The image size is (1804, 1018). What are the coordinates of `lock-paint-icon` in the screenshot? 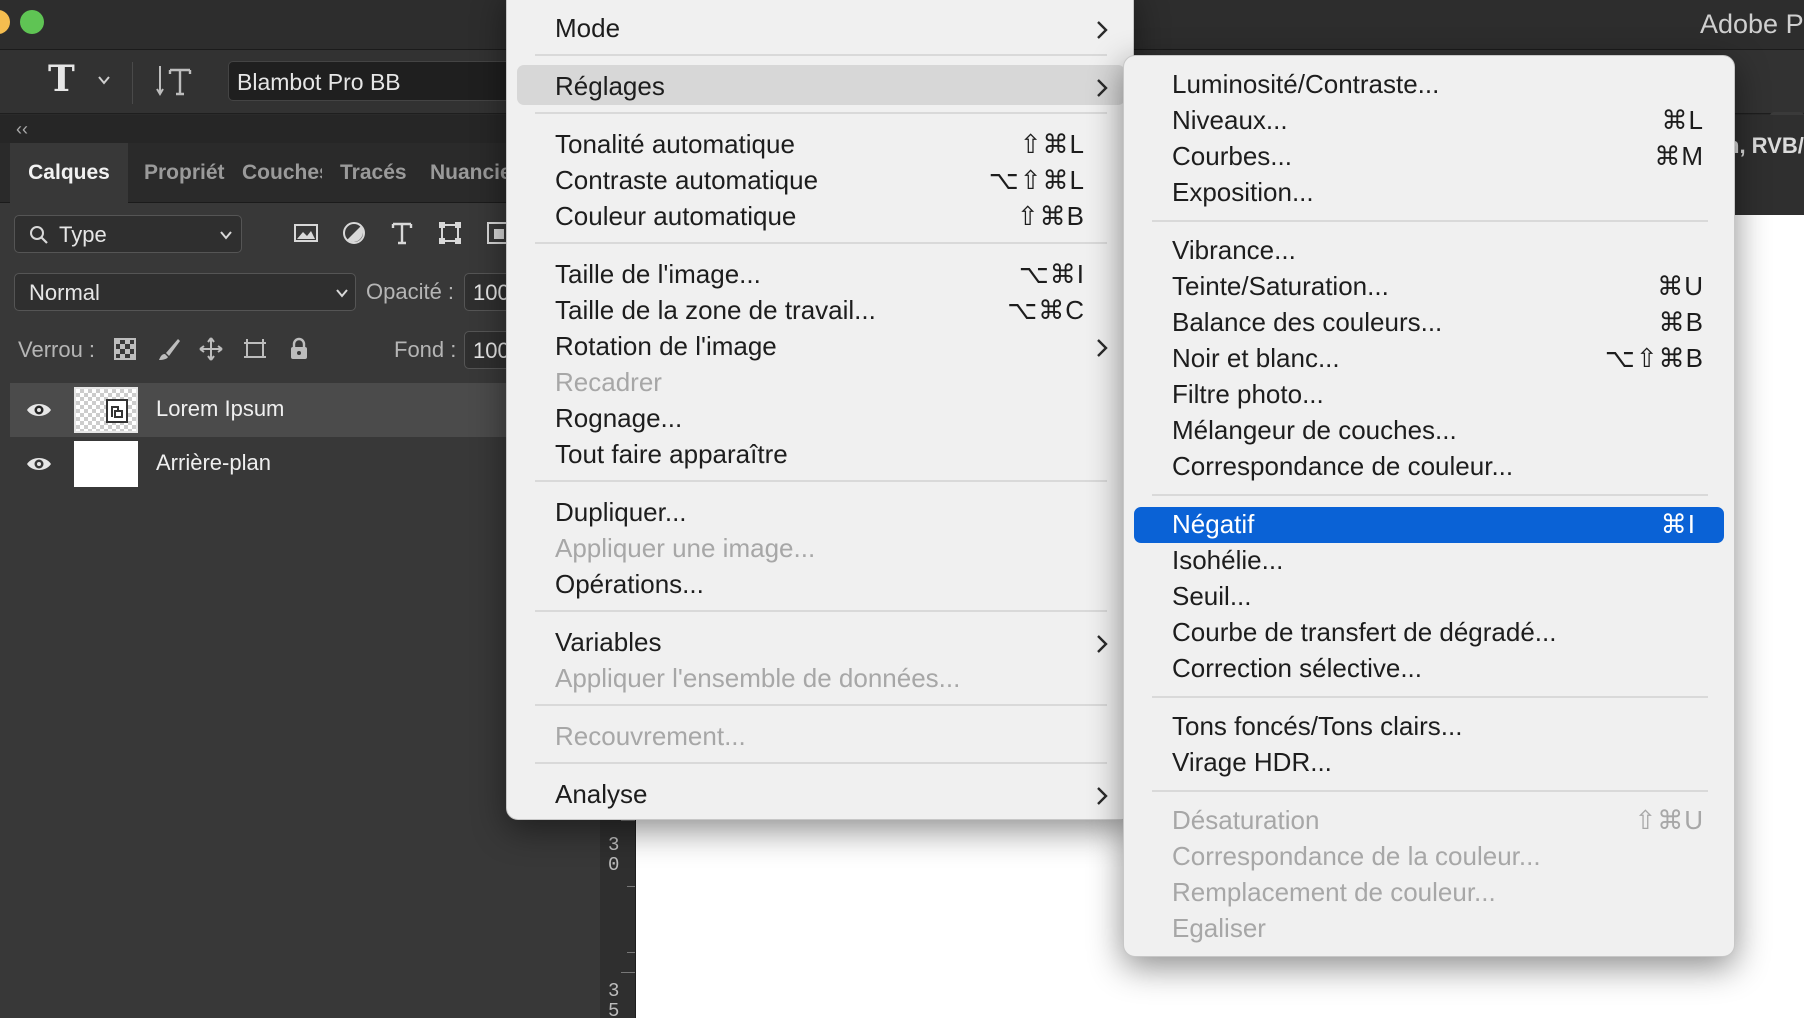 It's located at (169, 349).